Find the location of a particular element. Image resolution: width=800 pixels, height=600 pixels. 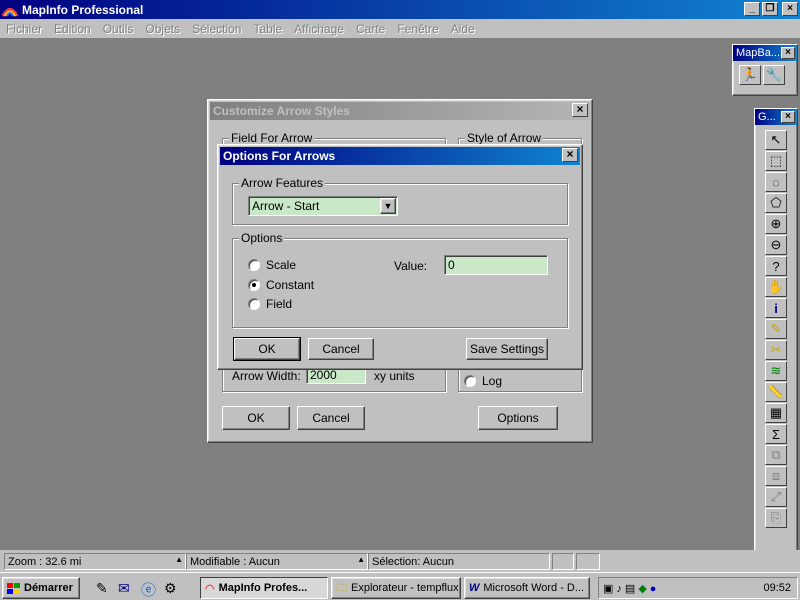

select-arrow-icon: ↖ is located at coordinates (776, 140).